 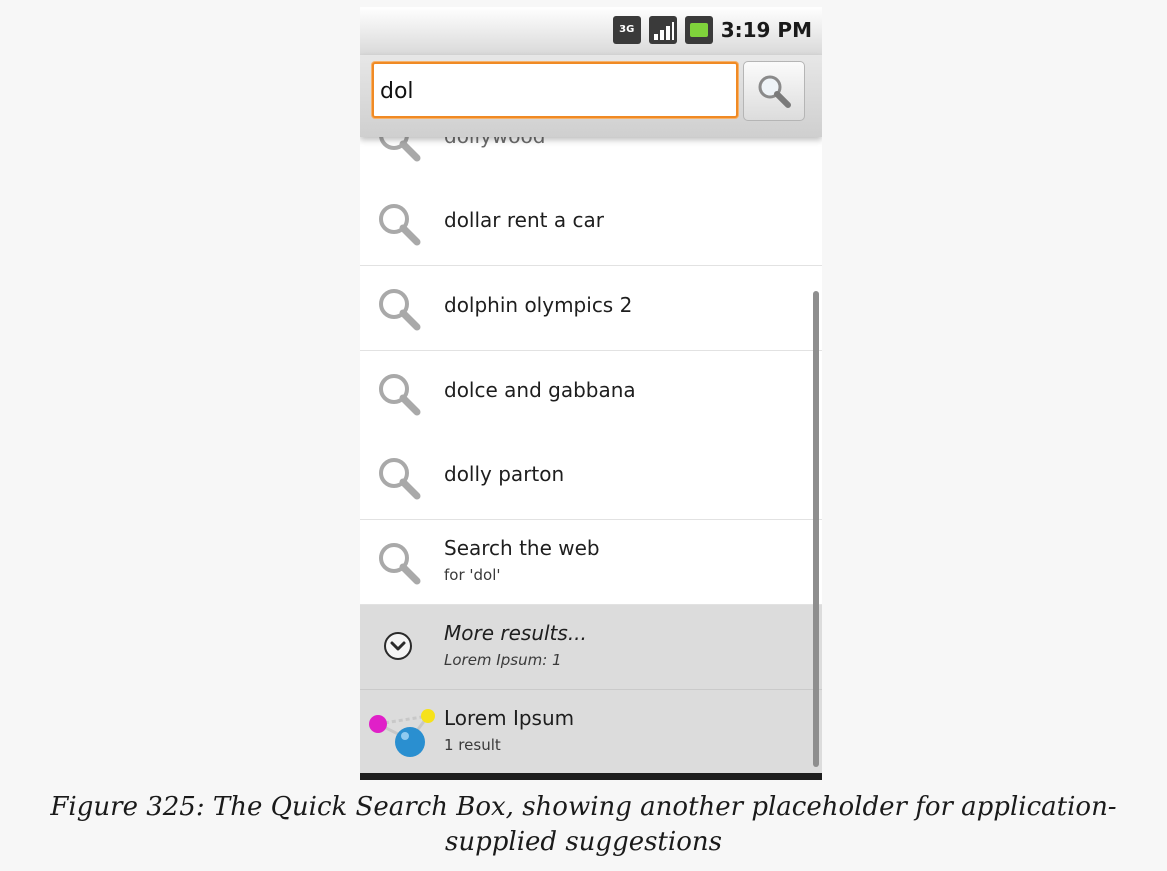 I want to click on battery-charging-icon, so click(x=698, y=30).